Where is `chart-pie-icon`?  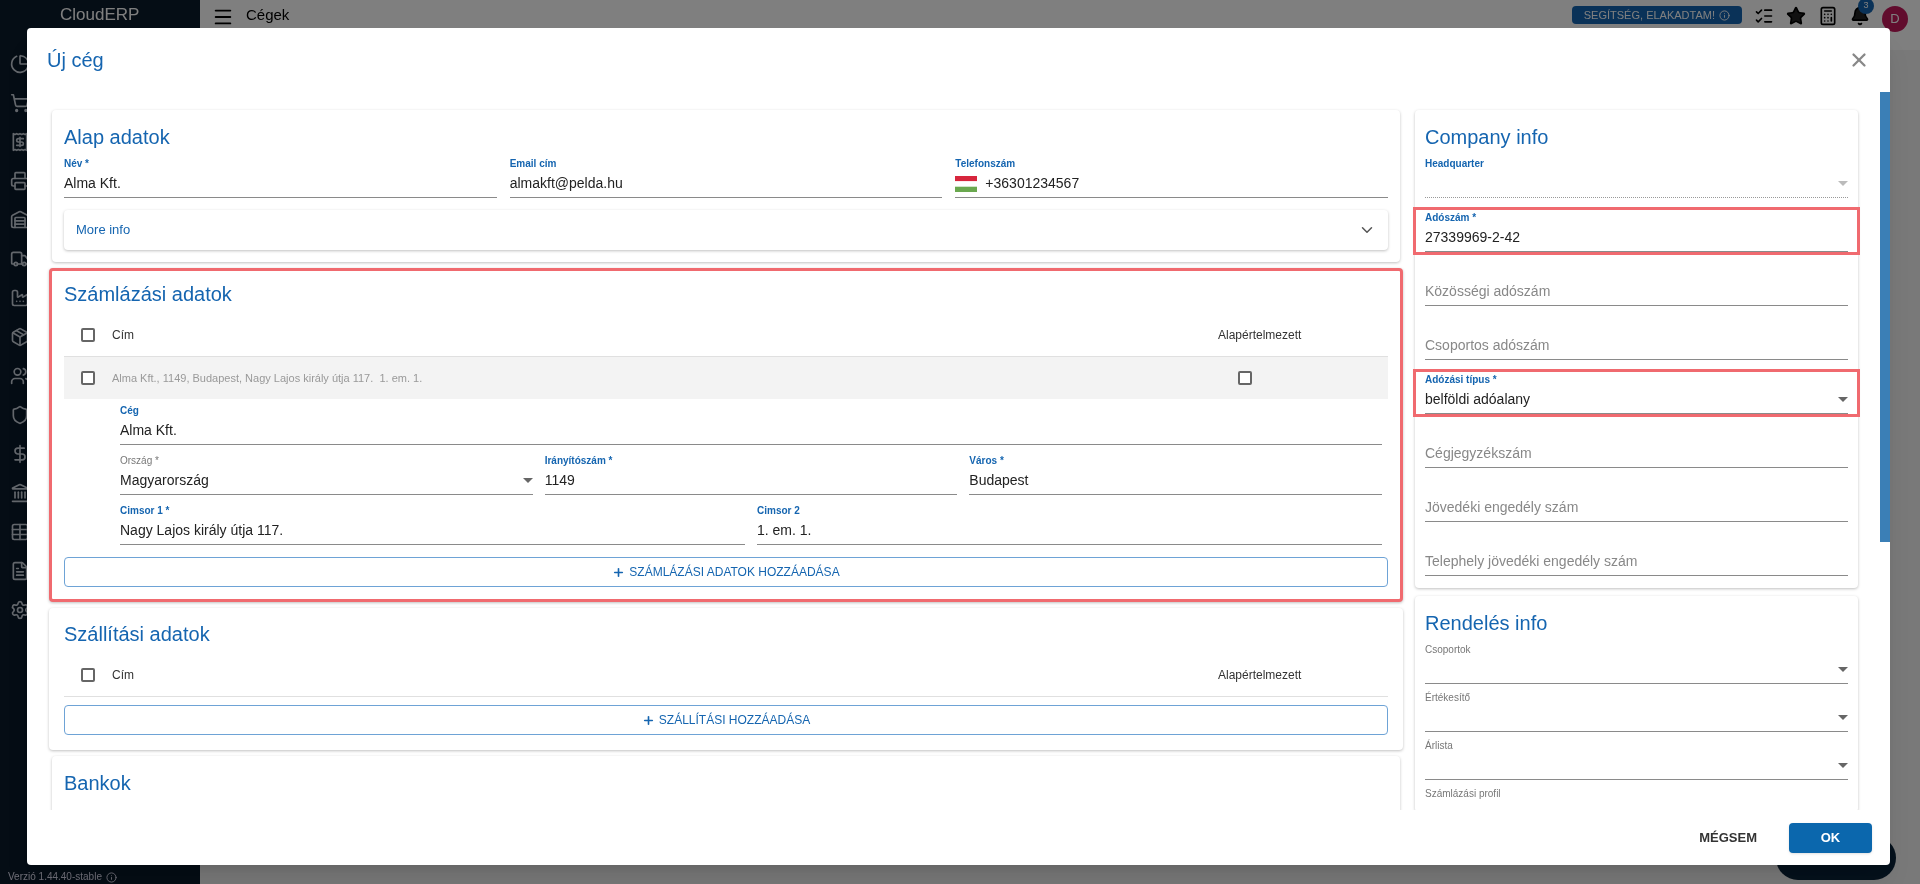 chart-pie-icon is located at coordinates (20, 64).